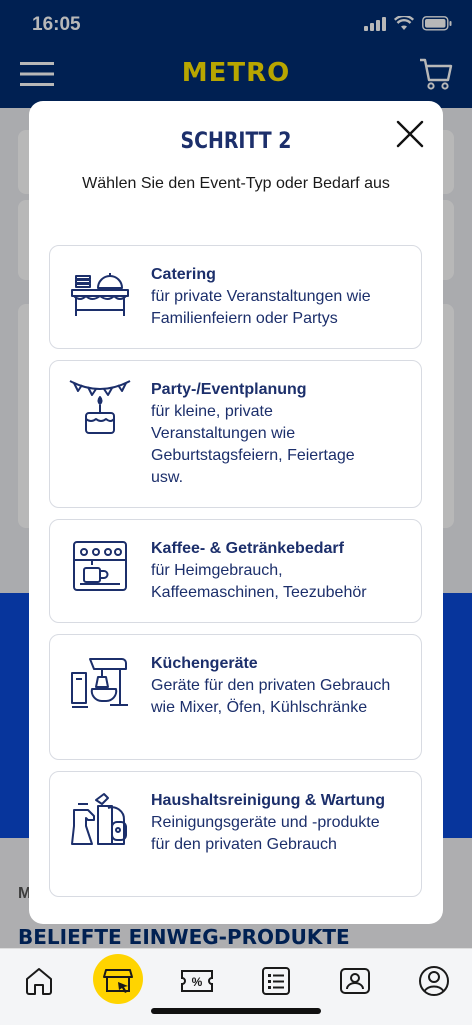 The height and width of the screenshot is (1025, 472). I want to click on home-indicator, so click(236, 1011).